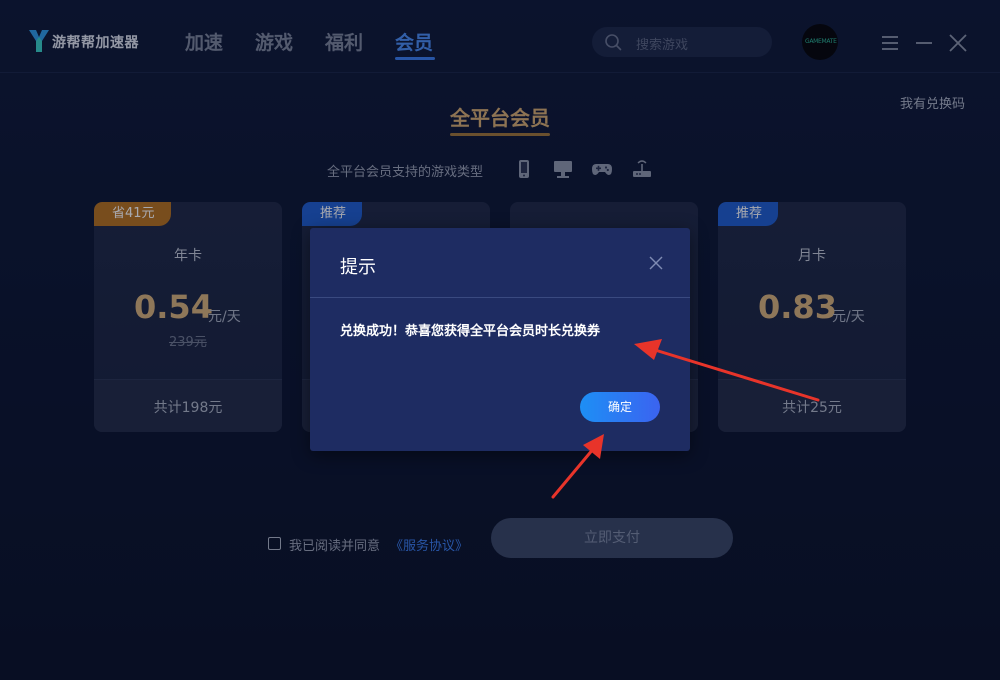 The image size is (1000, 680). I want to click on dialog-title: 提示, so click(358, 267).